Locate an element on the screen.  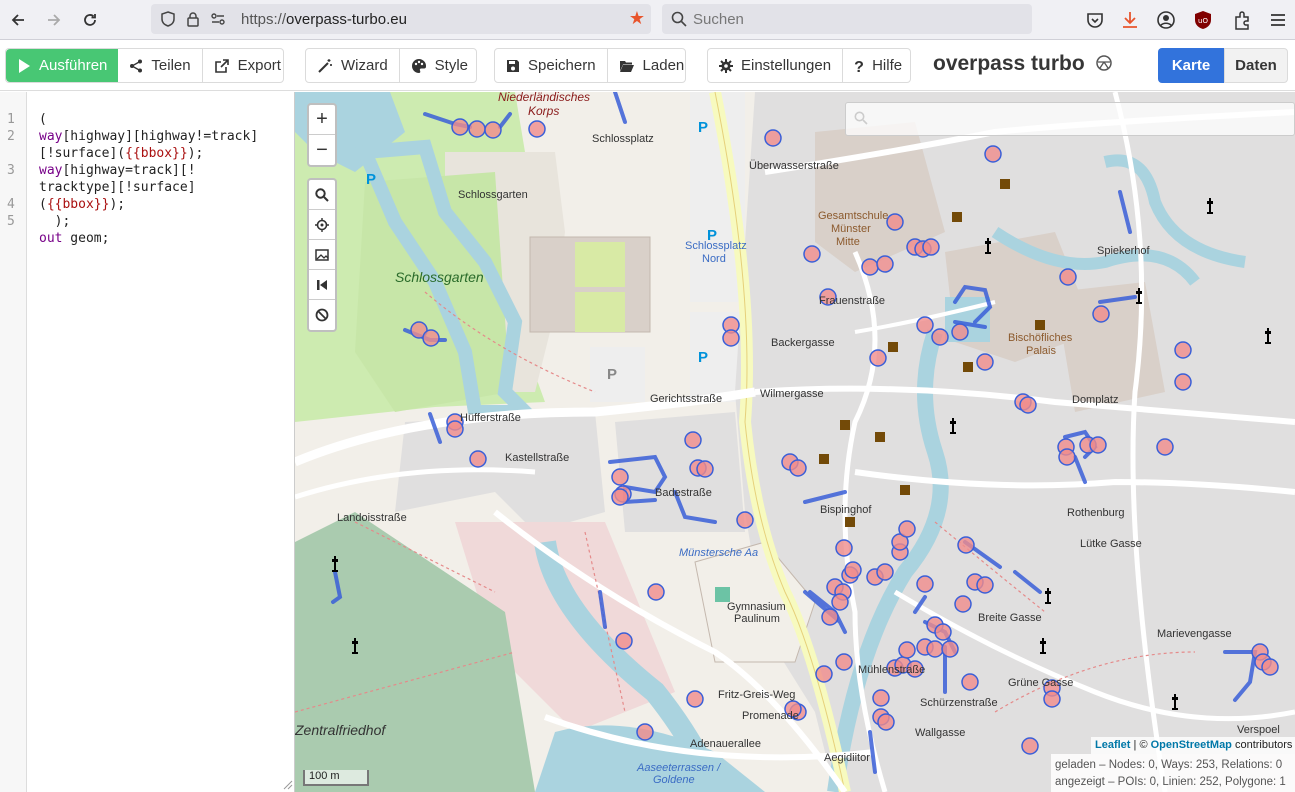
style-label: Style is located at coordinates (451, 65).